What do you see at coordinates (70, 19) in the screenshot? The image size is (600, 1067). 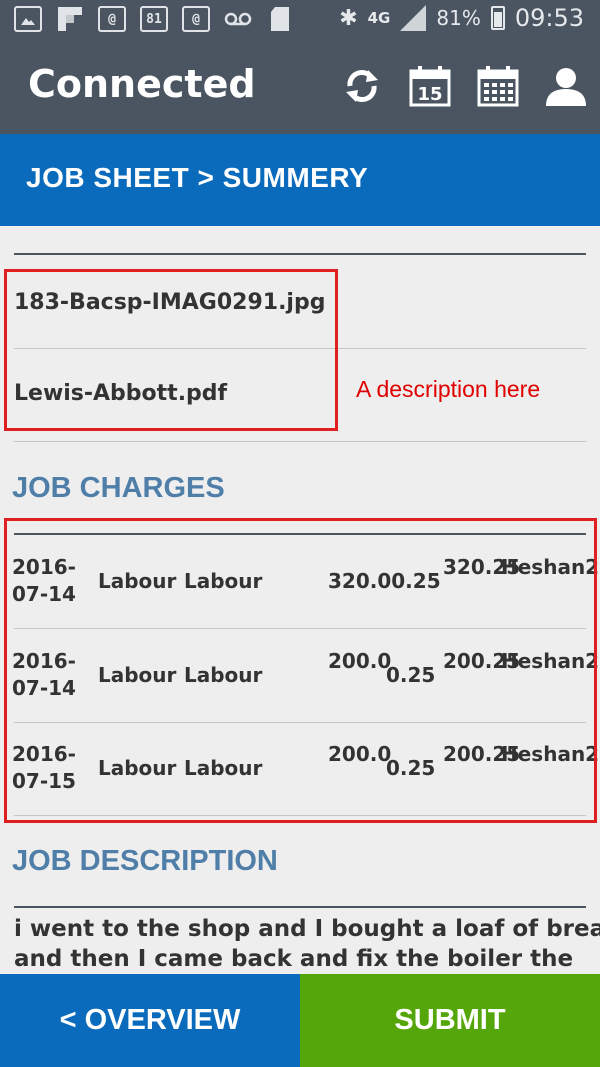 I see `flipboard-icon` at bounding box center [70, 19].